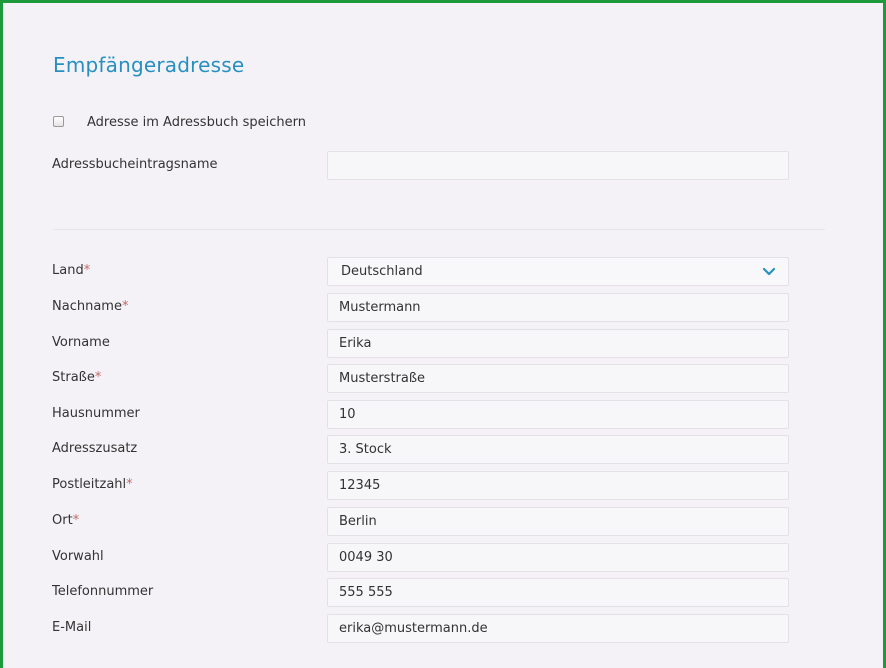  What do you see at coordinates (81, 342) in the screenshot?
I see `vorname-label: Vorname` at bounding box center [81, 342].